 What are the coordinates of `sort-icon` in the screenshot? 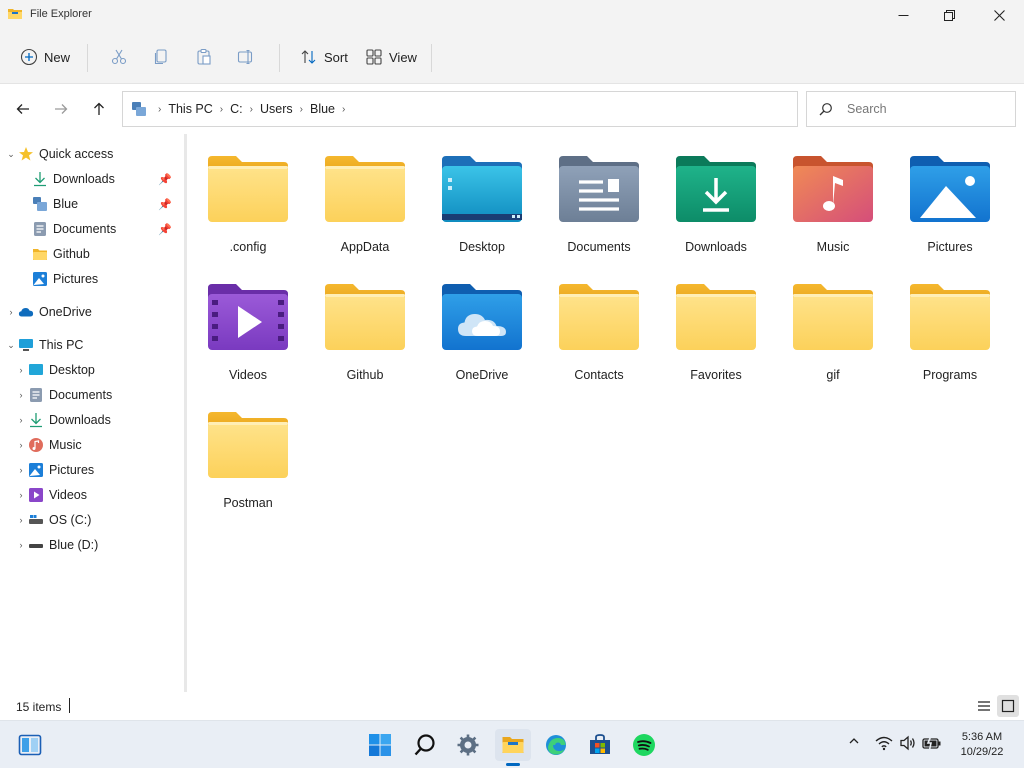 It's located at (308, 57).